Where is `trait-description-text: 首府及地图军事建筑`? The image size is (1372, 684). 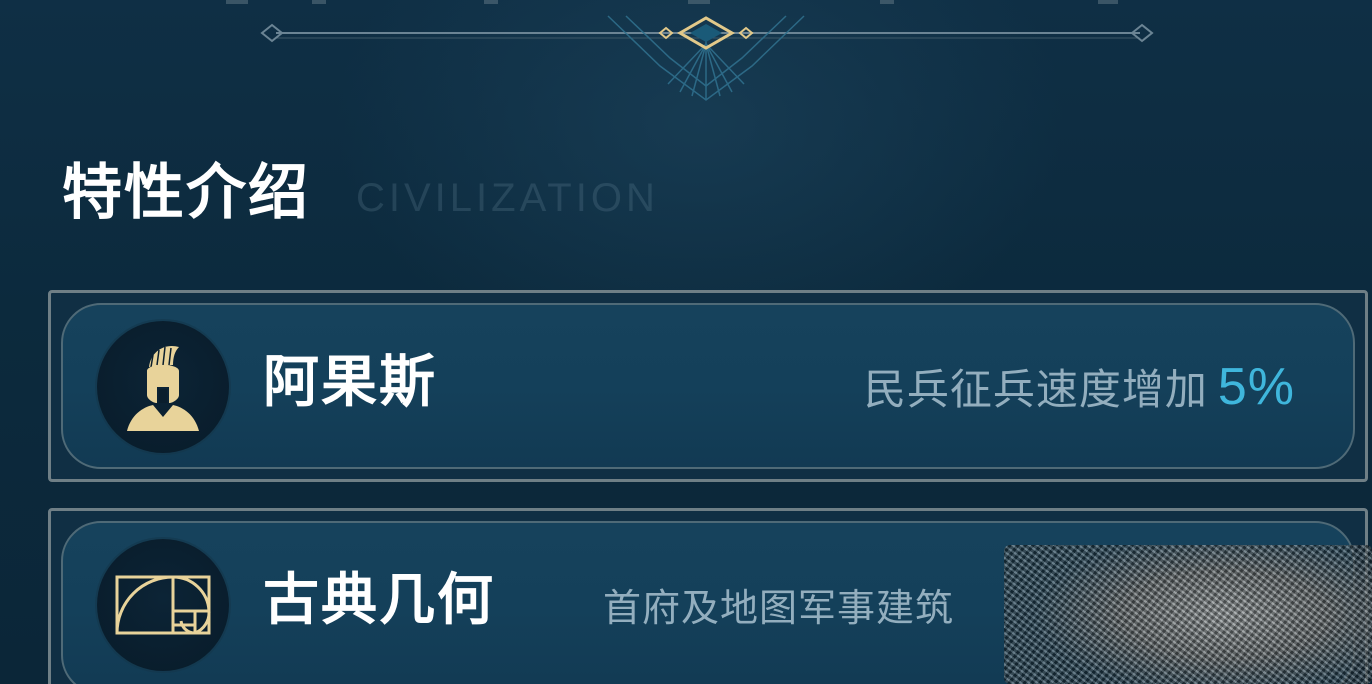
trait-description-text: 首府及地图军事建筑 is located at coordinates (779, 608).